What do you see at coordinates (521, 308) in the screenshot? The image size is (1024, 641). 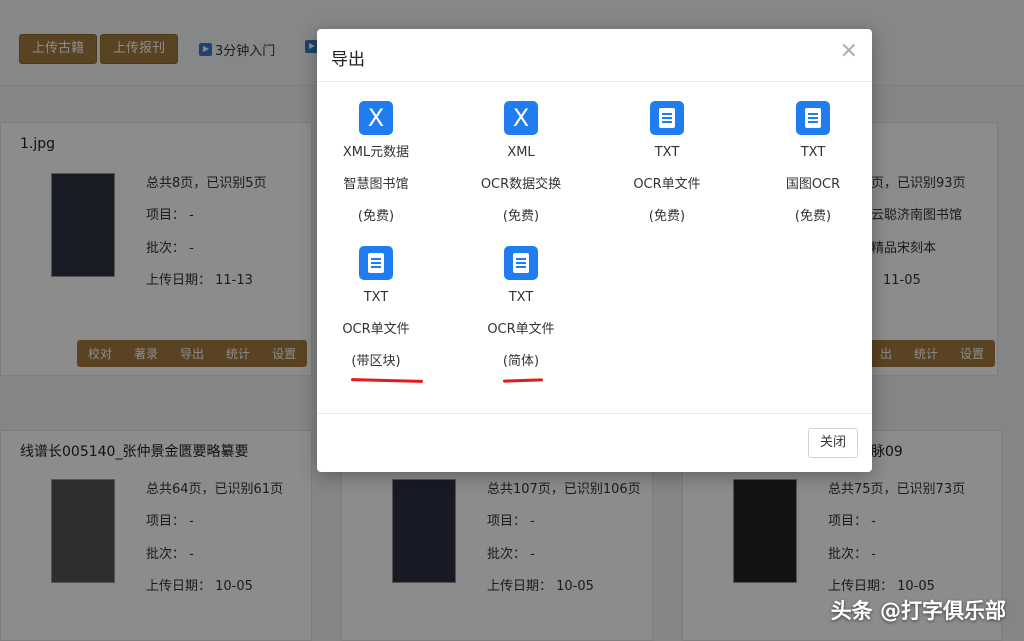 I see `export-option-txt-simplified: TXT OCR单文件 (简体)` at bounding box center [521, 308].